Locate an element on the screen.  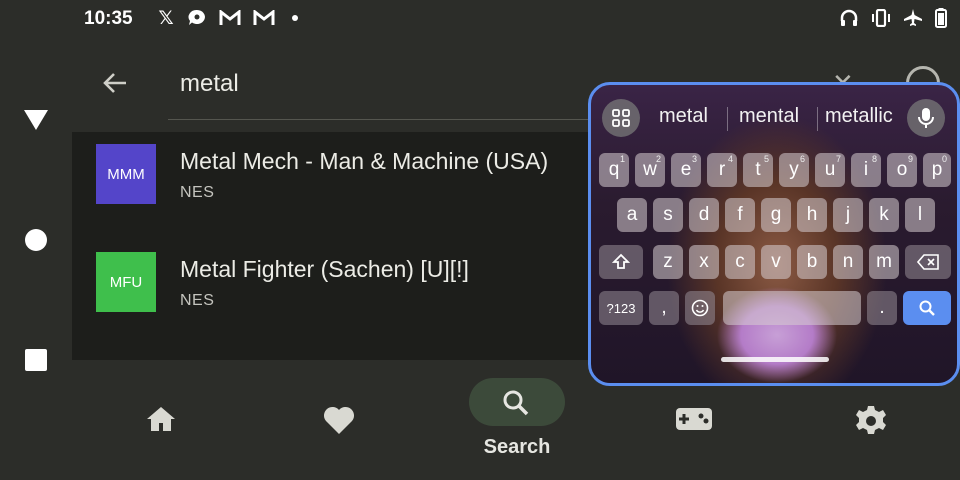
key-q: q1 is located at coordinates (614, 170).